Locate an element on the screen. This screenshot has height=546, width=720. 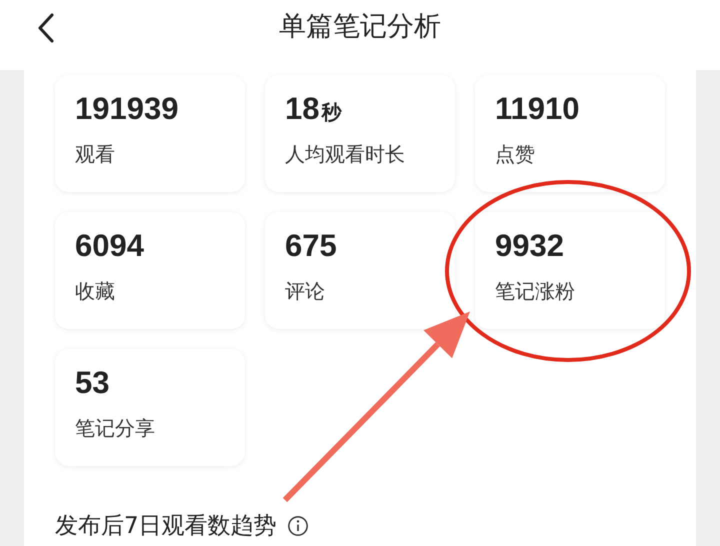
stat-value: 191939 is located at coordinates (126, 108).